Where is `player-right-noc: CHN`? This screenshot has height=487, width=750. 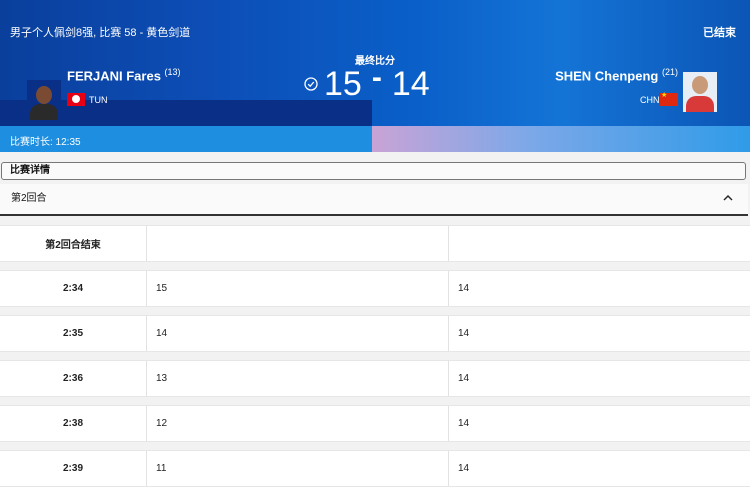 player-right-noc: CHN is located at coordinates (650, 100).